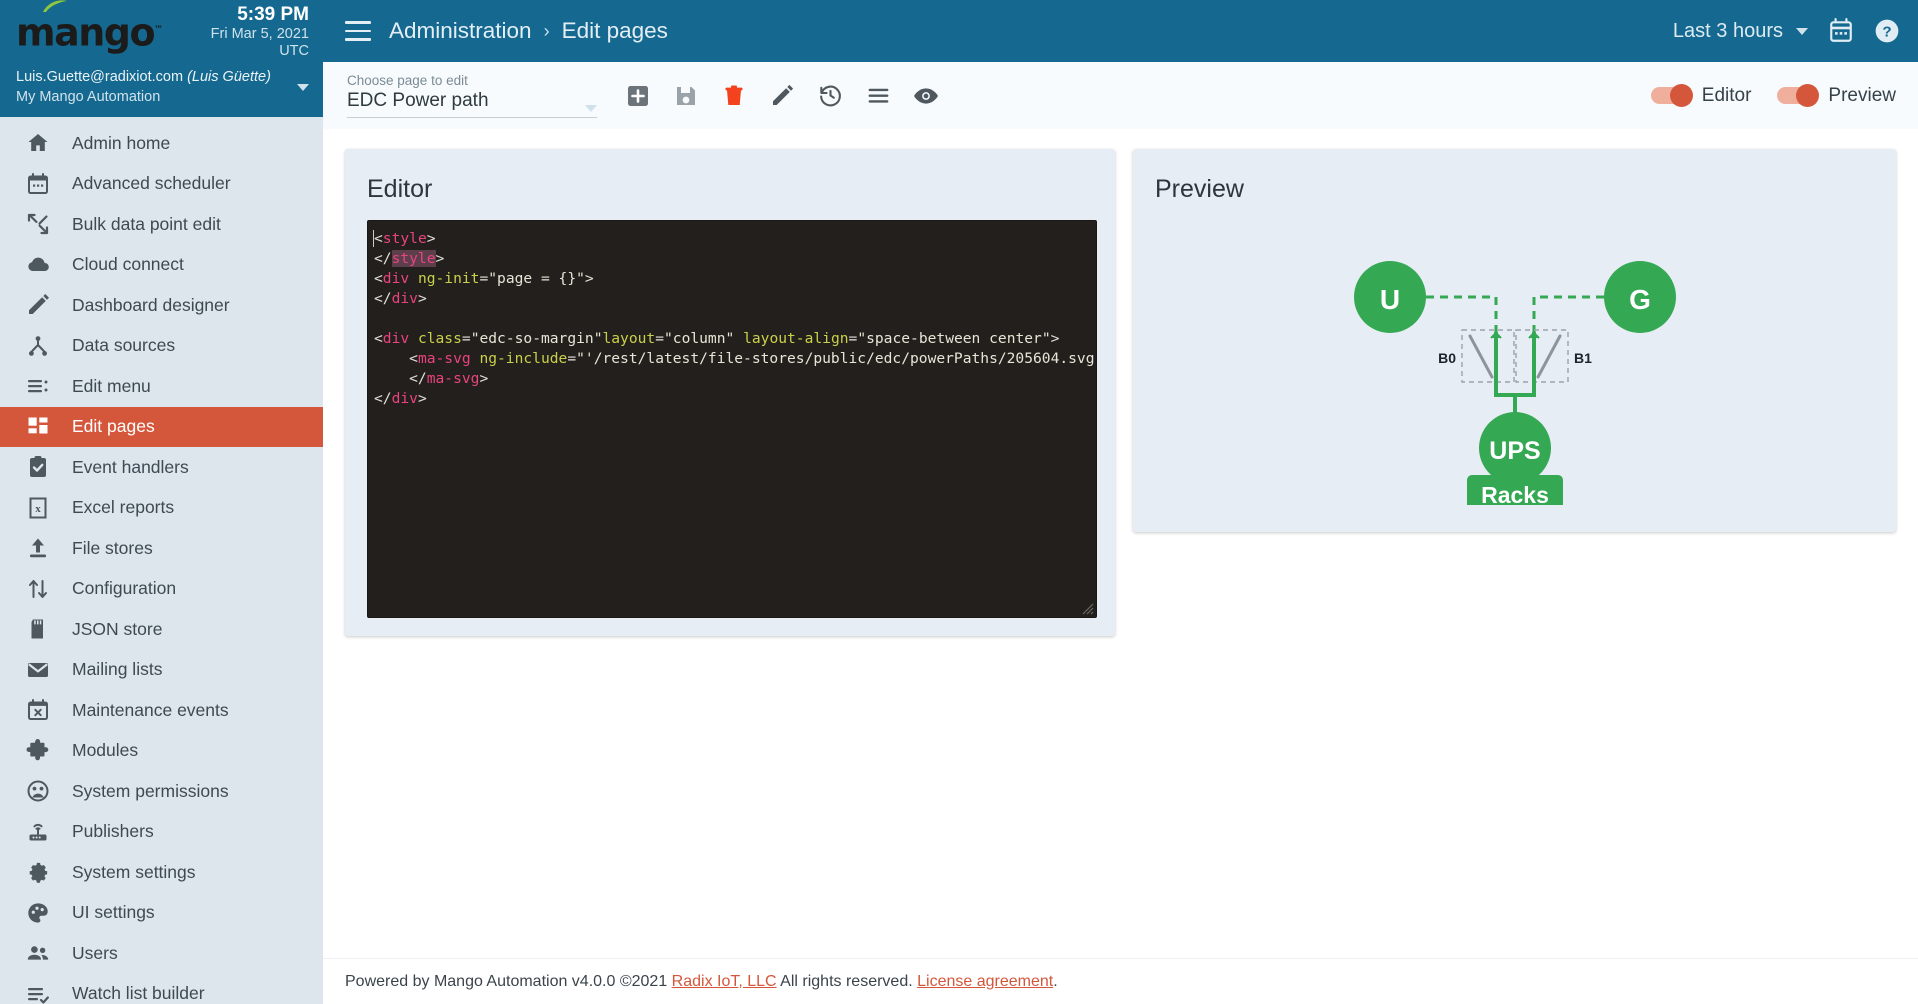  What do you see at coordinates (1700, 95) in the screenshot?
I see `editor-toggle: Editor` at bounding box center [1700, 95].